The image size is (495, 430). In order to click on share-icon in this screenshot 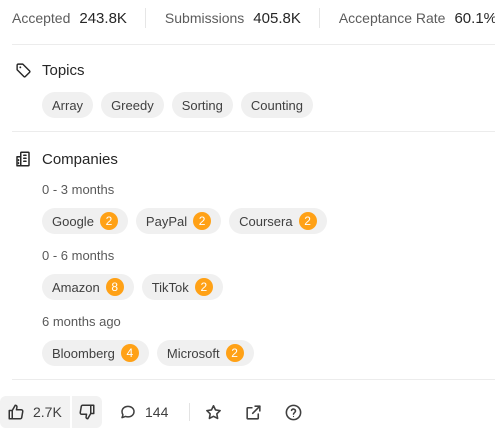, I will do `click(253, 412)`.